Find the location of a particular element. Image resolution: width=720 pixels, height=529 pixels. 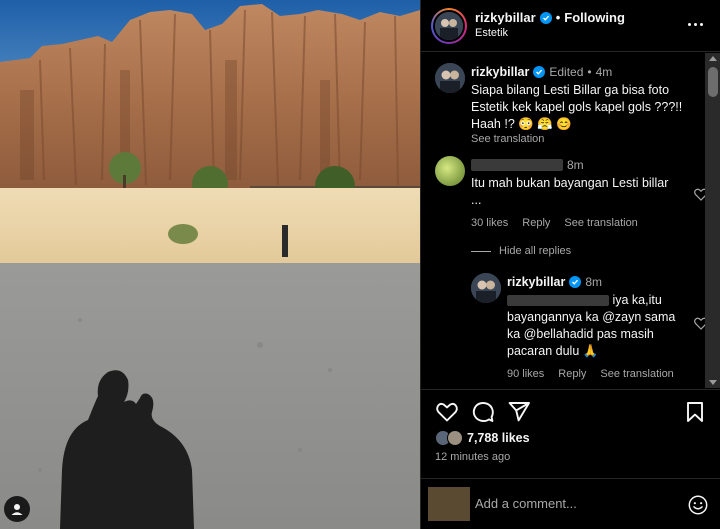

user-tag-button is located at coordinates (17, 509).